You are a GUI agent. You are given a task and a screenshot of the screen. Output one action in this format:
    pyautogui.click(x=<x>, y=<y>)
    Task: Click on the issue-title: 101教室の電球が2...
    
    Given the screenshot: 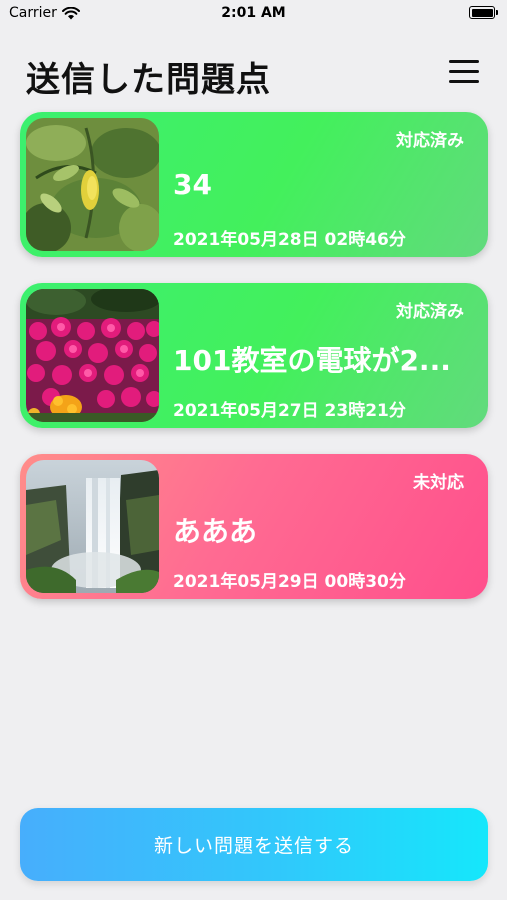 What is the action you would take?
    pyautogui.click(x=312, y=360)
    